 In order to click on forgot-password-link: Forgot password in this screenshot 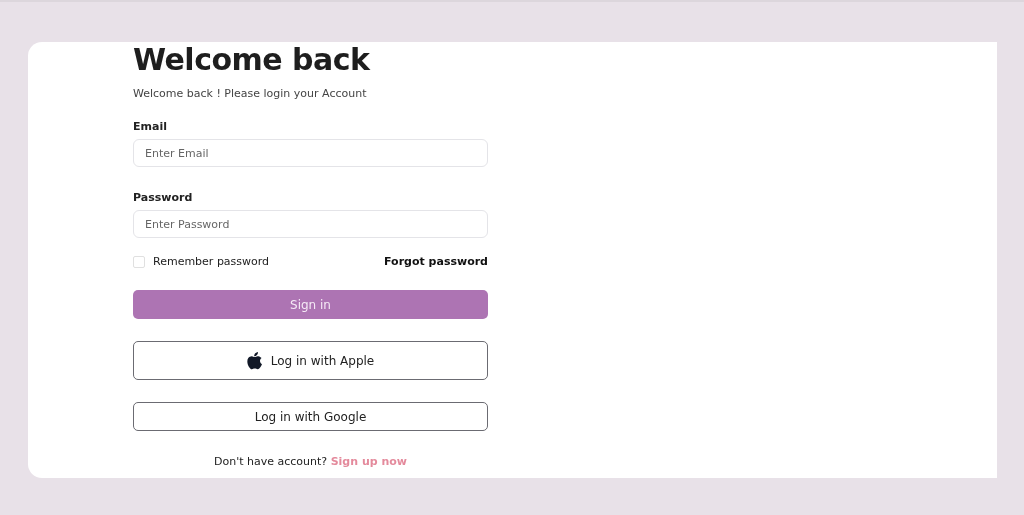, I will do `click(436, 261)`.